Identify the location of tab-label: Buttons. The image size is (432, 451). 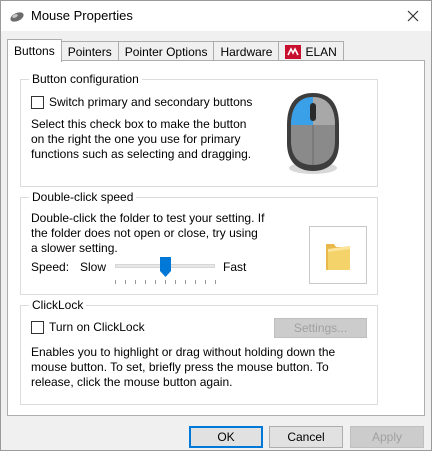
(34, 51).